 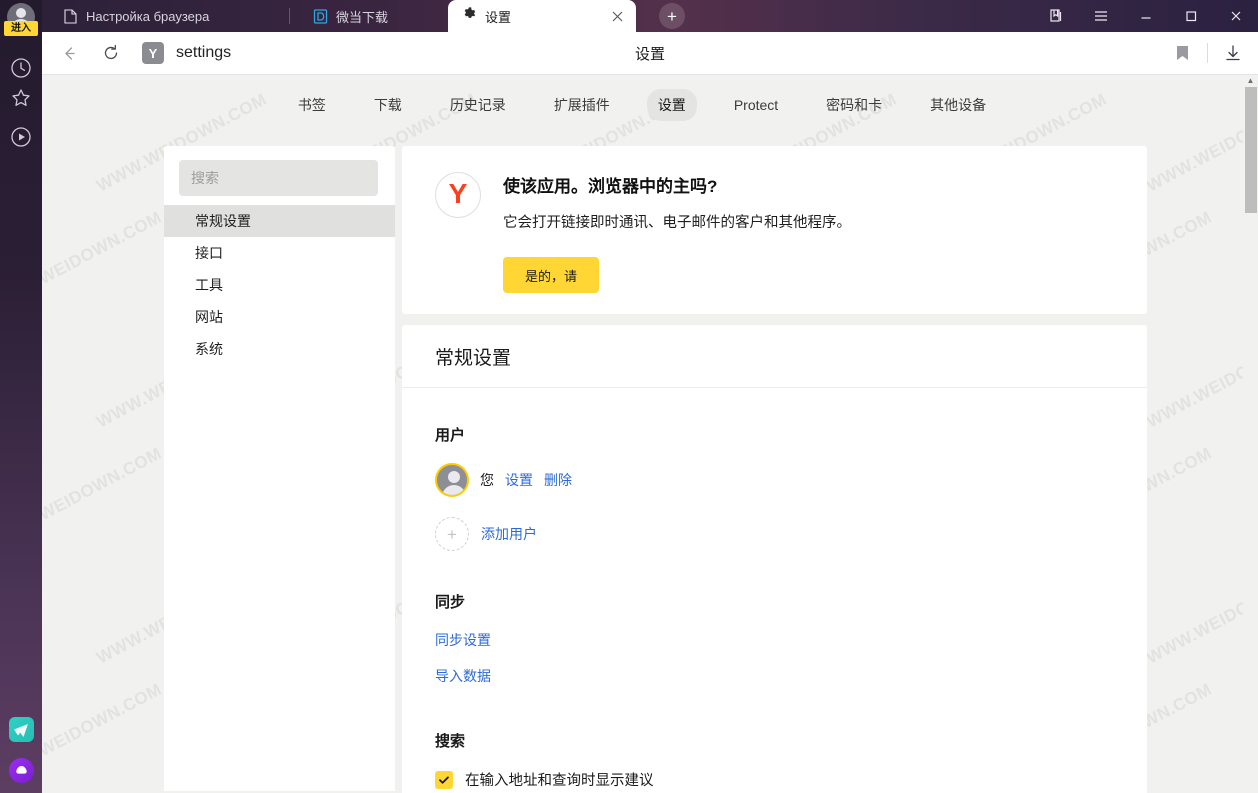 What do you see at coordinates (558, 480) in the screenshot?
I see `user-delete-link: 删除` at bounding box center [558, 480].